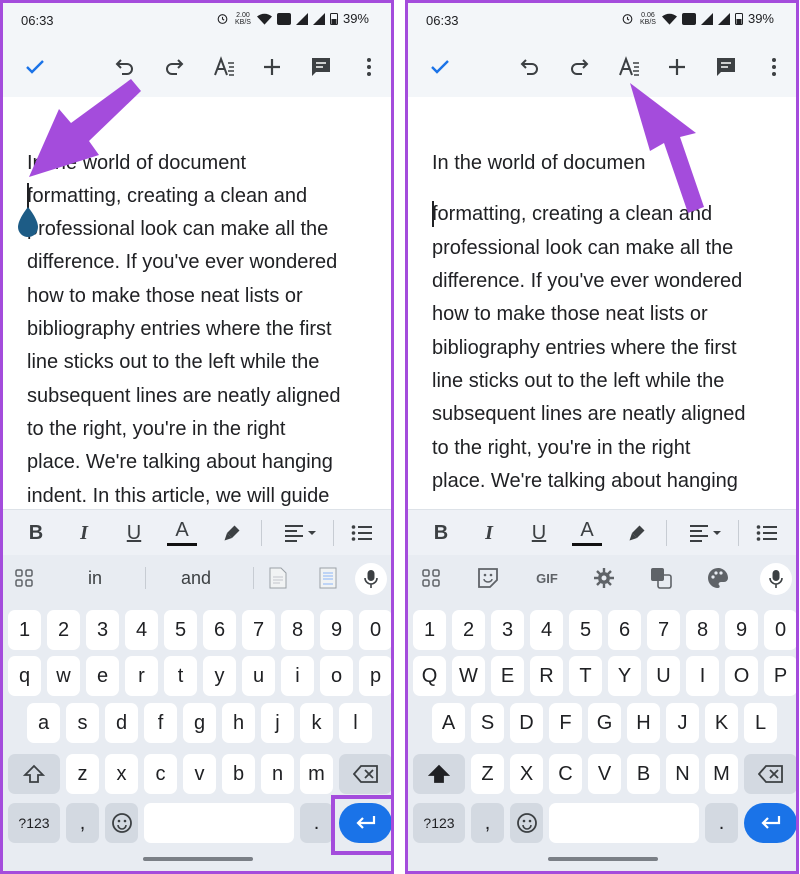 This screenshot has height=874, width=800. I want to click on key: 3, so click(102, 630).